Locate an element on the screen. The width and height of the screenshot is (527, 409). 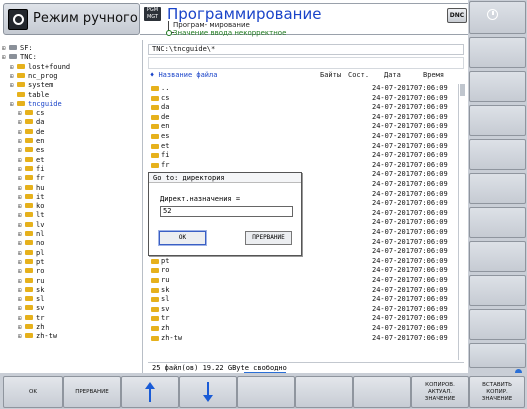
tree-item: ⊞ sv is located at coordinates (31, 308).